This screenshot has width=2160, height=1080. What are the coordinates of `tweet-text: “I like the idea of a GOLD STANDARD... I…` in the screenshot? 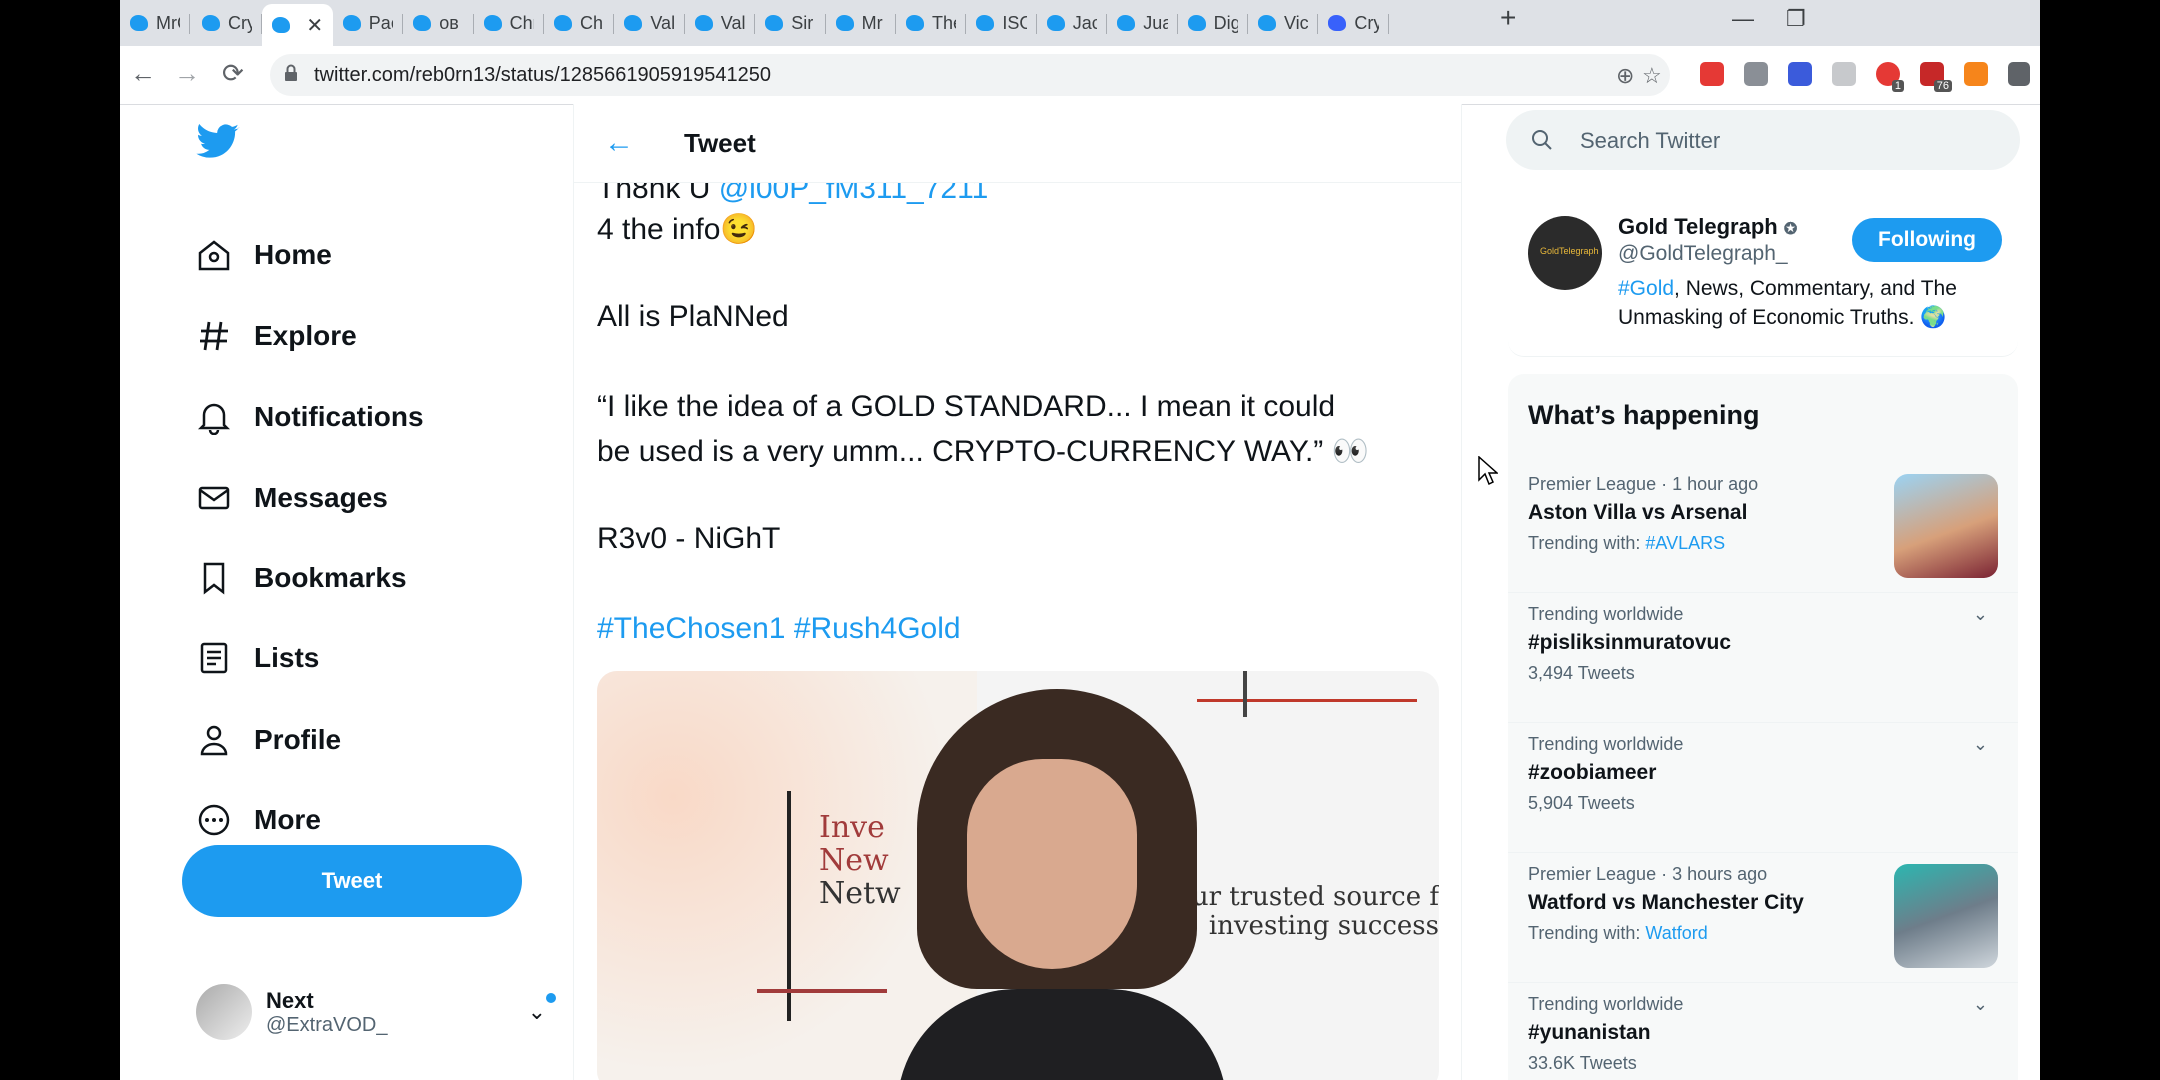 It's located at (966, 406).